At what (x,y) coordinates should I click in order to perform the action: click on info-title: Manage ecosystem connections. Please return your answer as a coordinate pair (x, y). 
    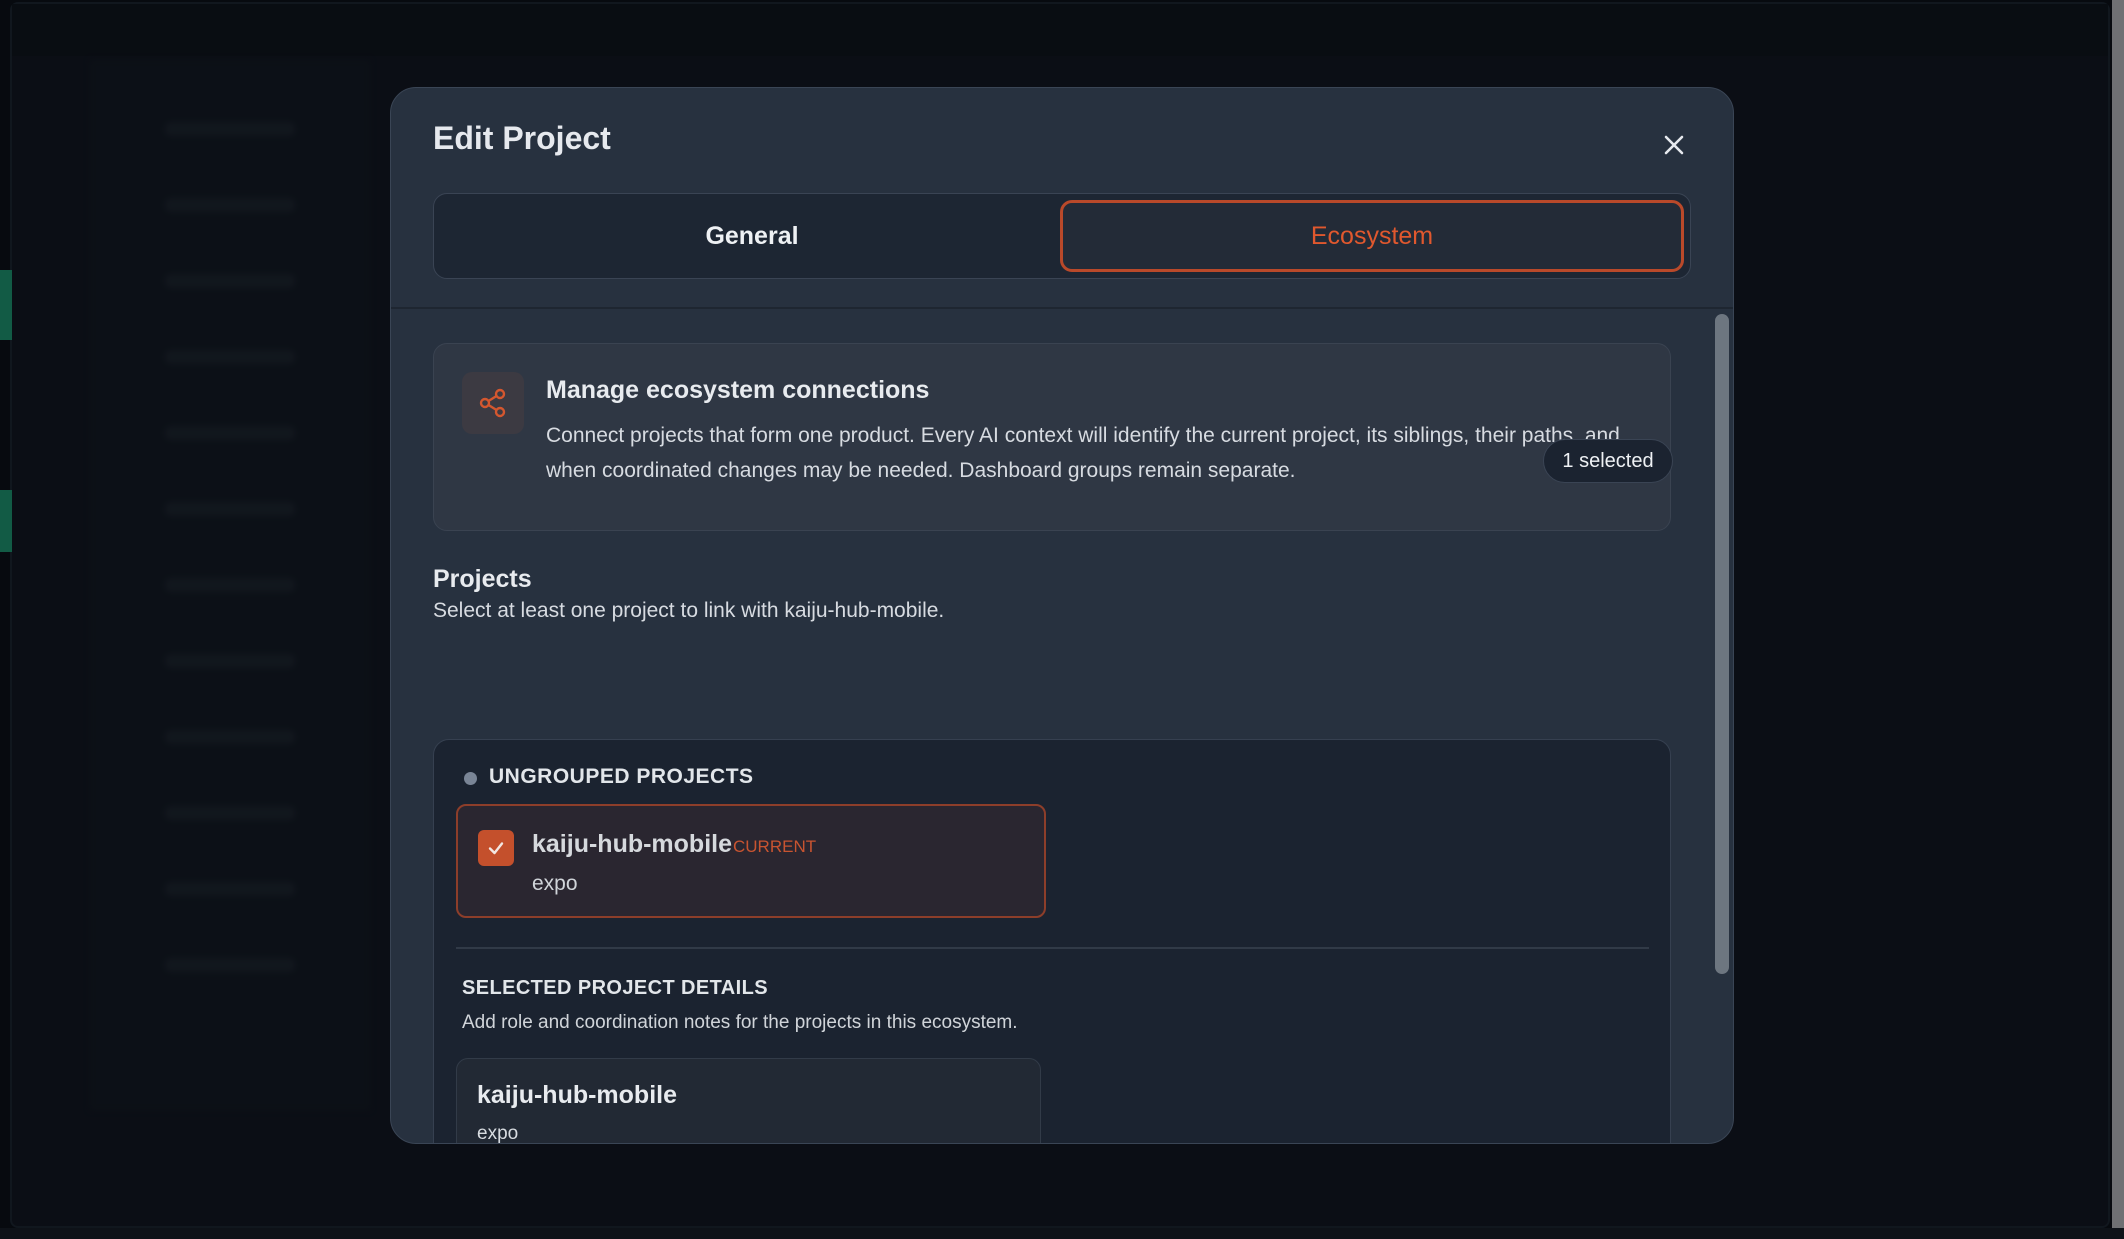
    Looking at the image, I should click on (738, 390).